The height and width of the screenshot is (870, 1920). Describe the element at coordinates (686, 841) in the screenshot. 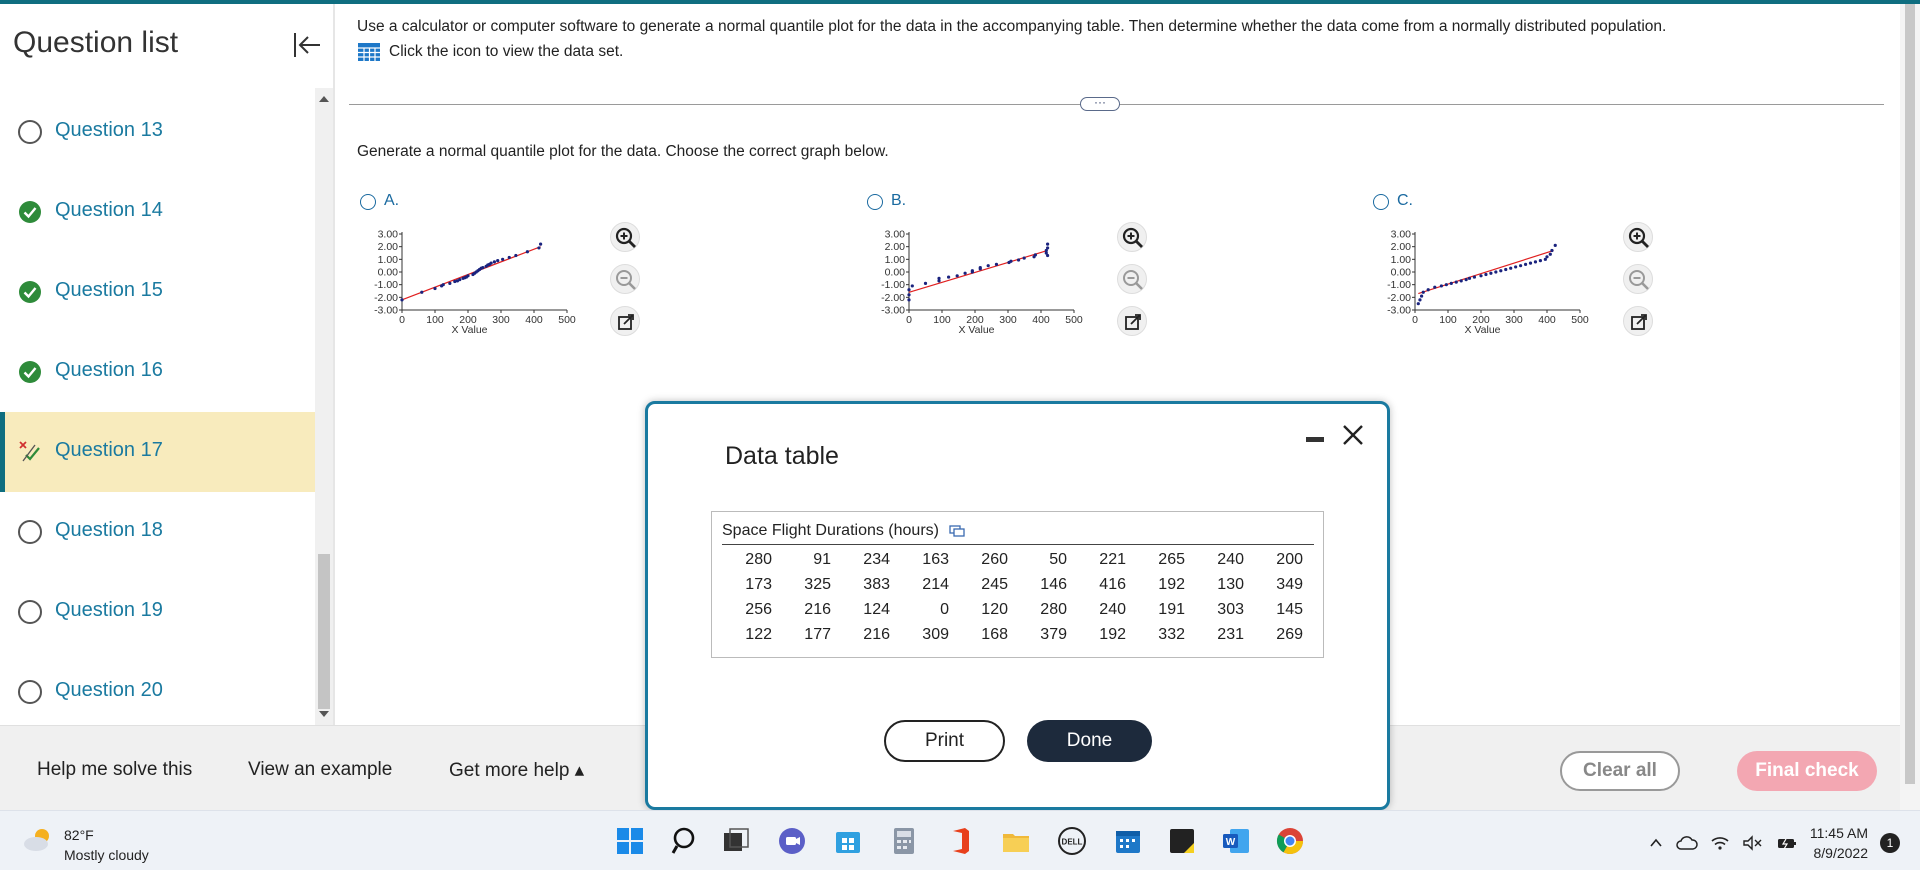

I see `search-icon` at that location.